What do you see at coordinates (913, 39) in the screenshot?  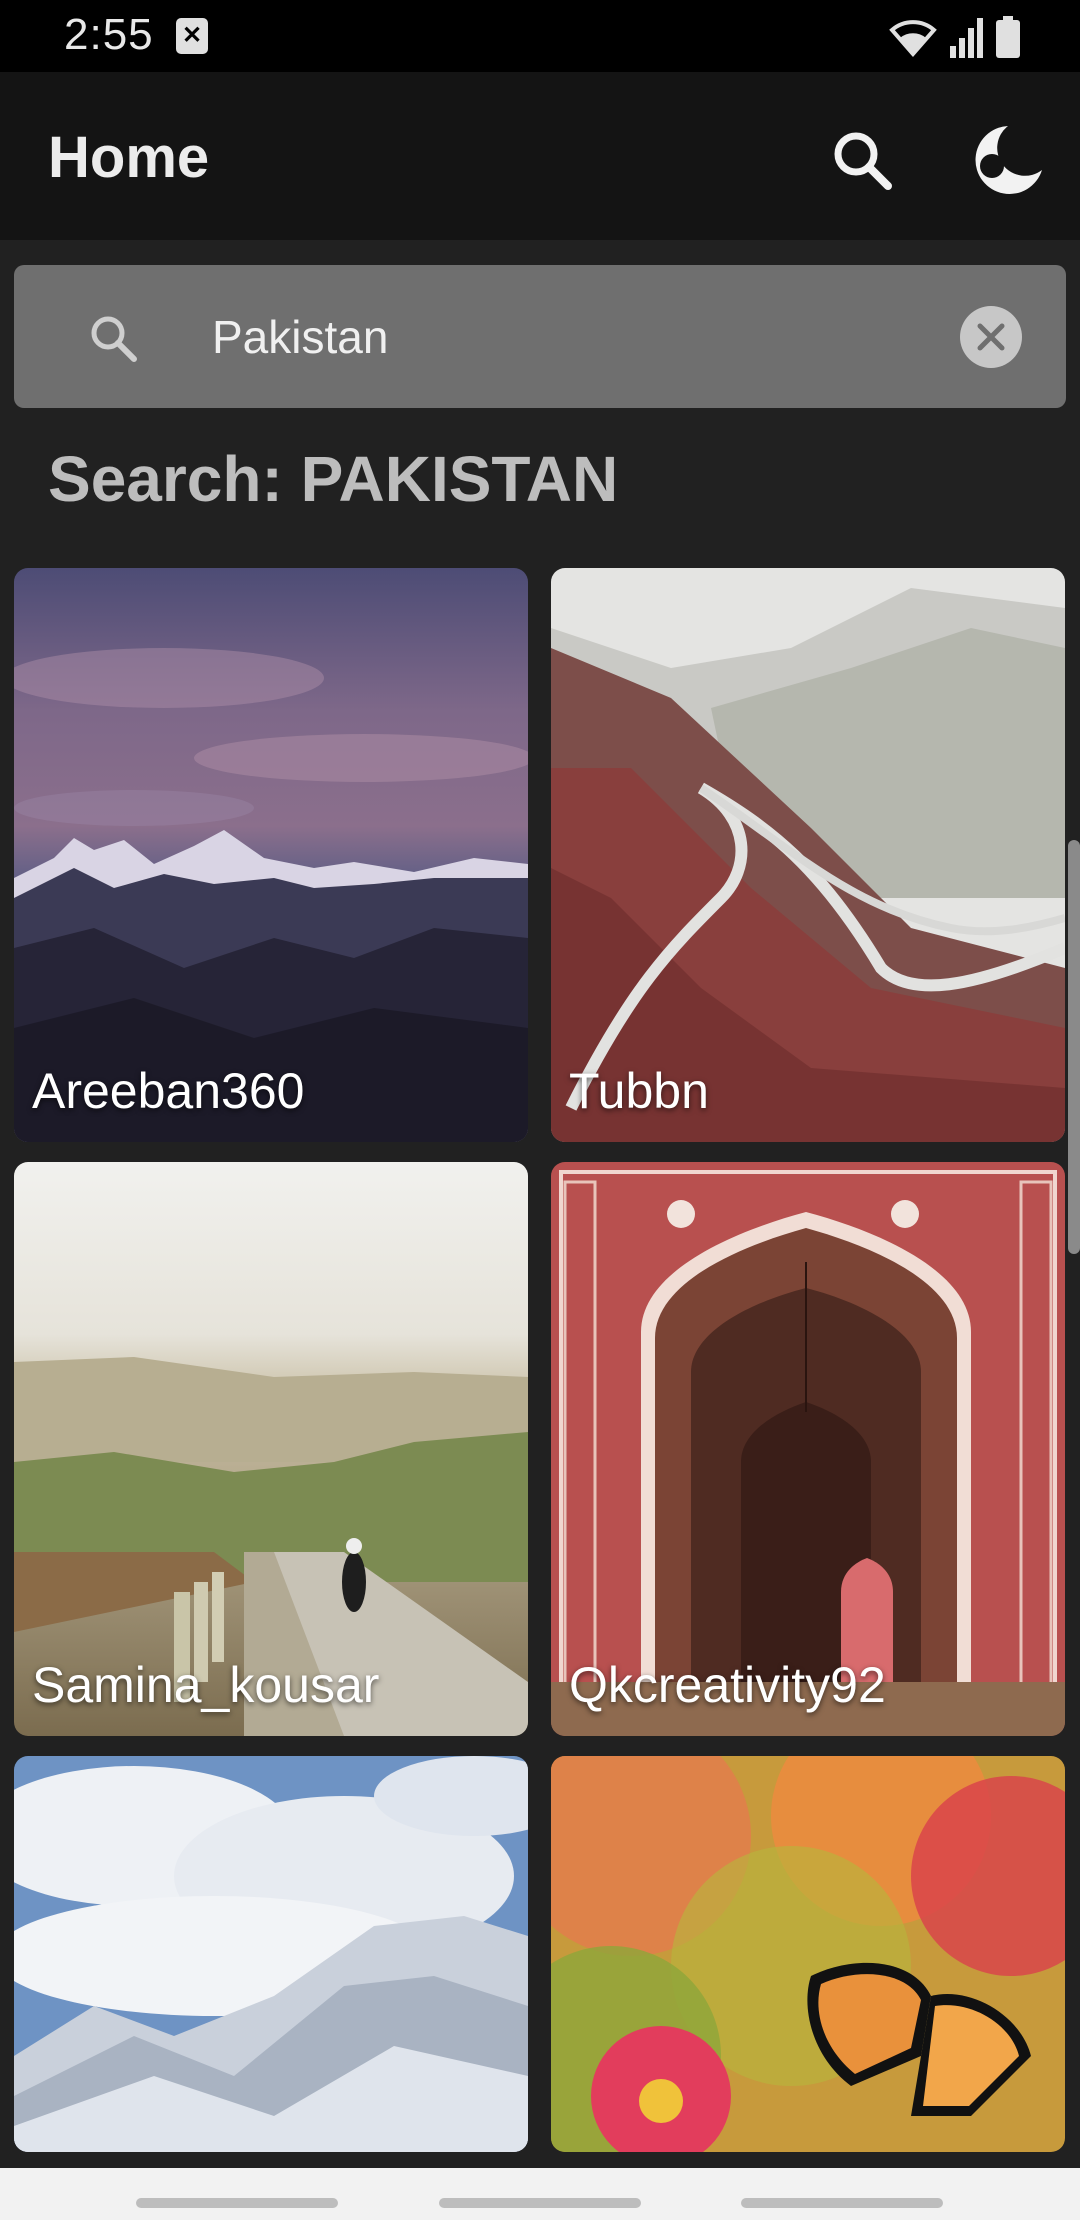 I see `wifi-icon` at bounding box center [913, 39].